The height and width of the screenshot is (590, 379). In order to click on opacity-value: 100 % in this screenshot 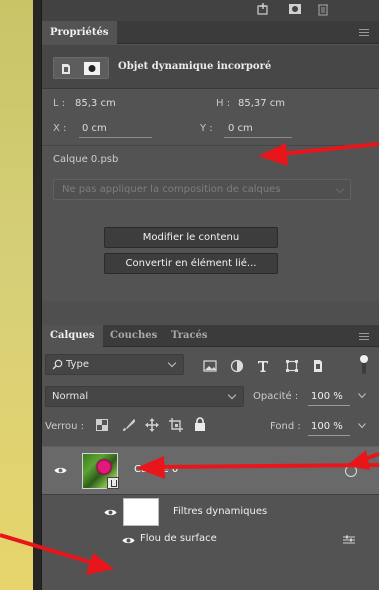, I will do `click(327, 396)`.